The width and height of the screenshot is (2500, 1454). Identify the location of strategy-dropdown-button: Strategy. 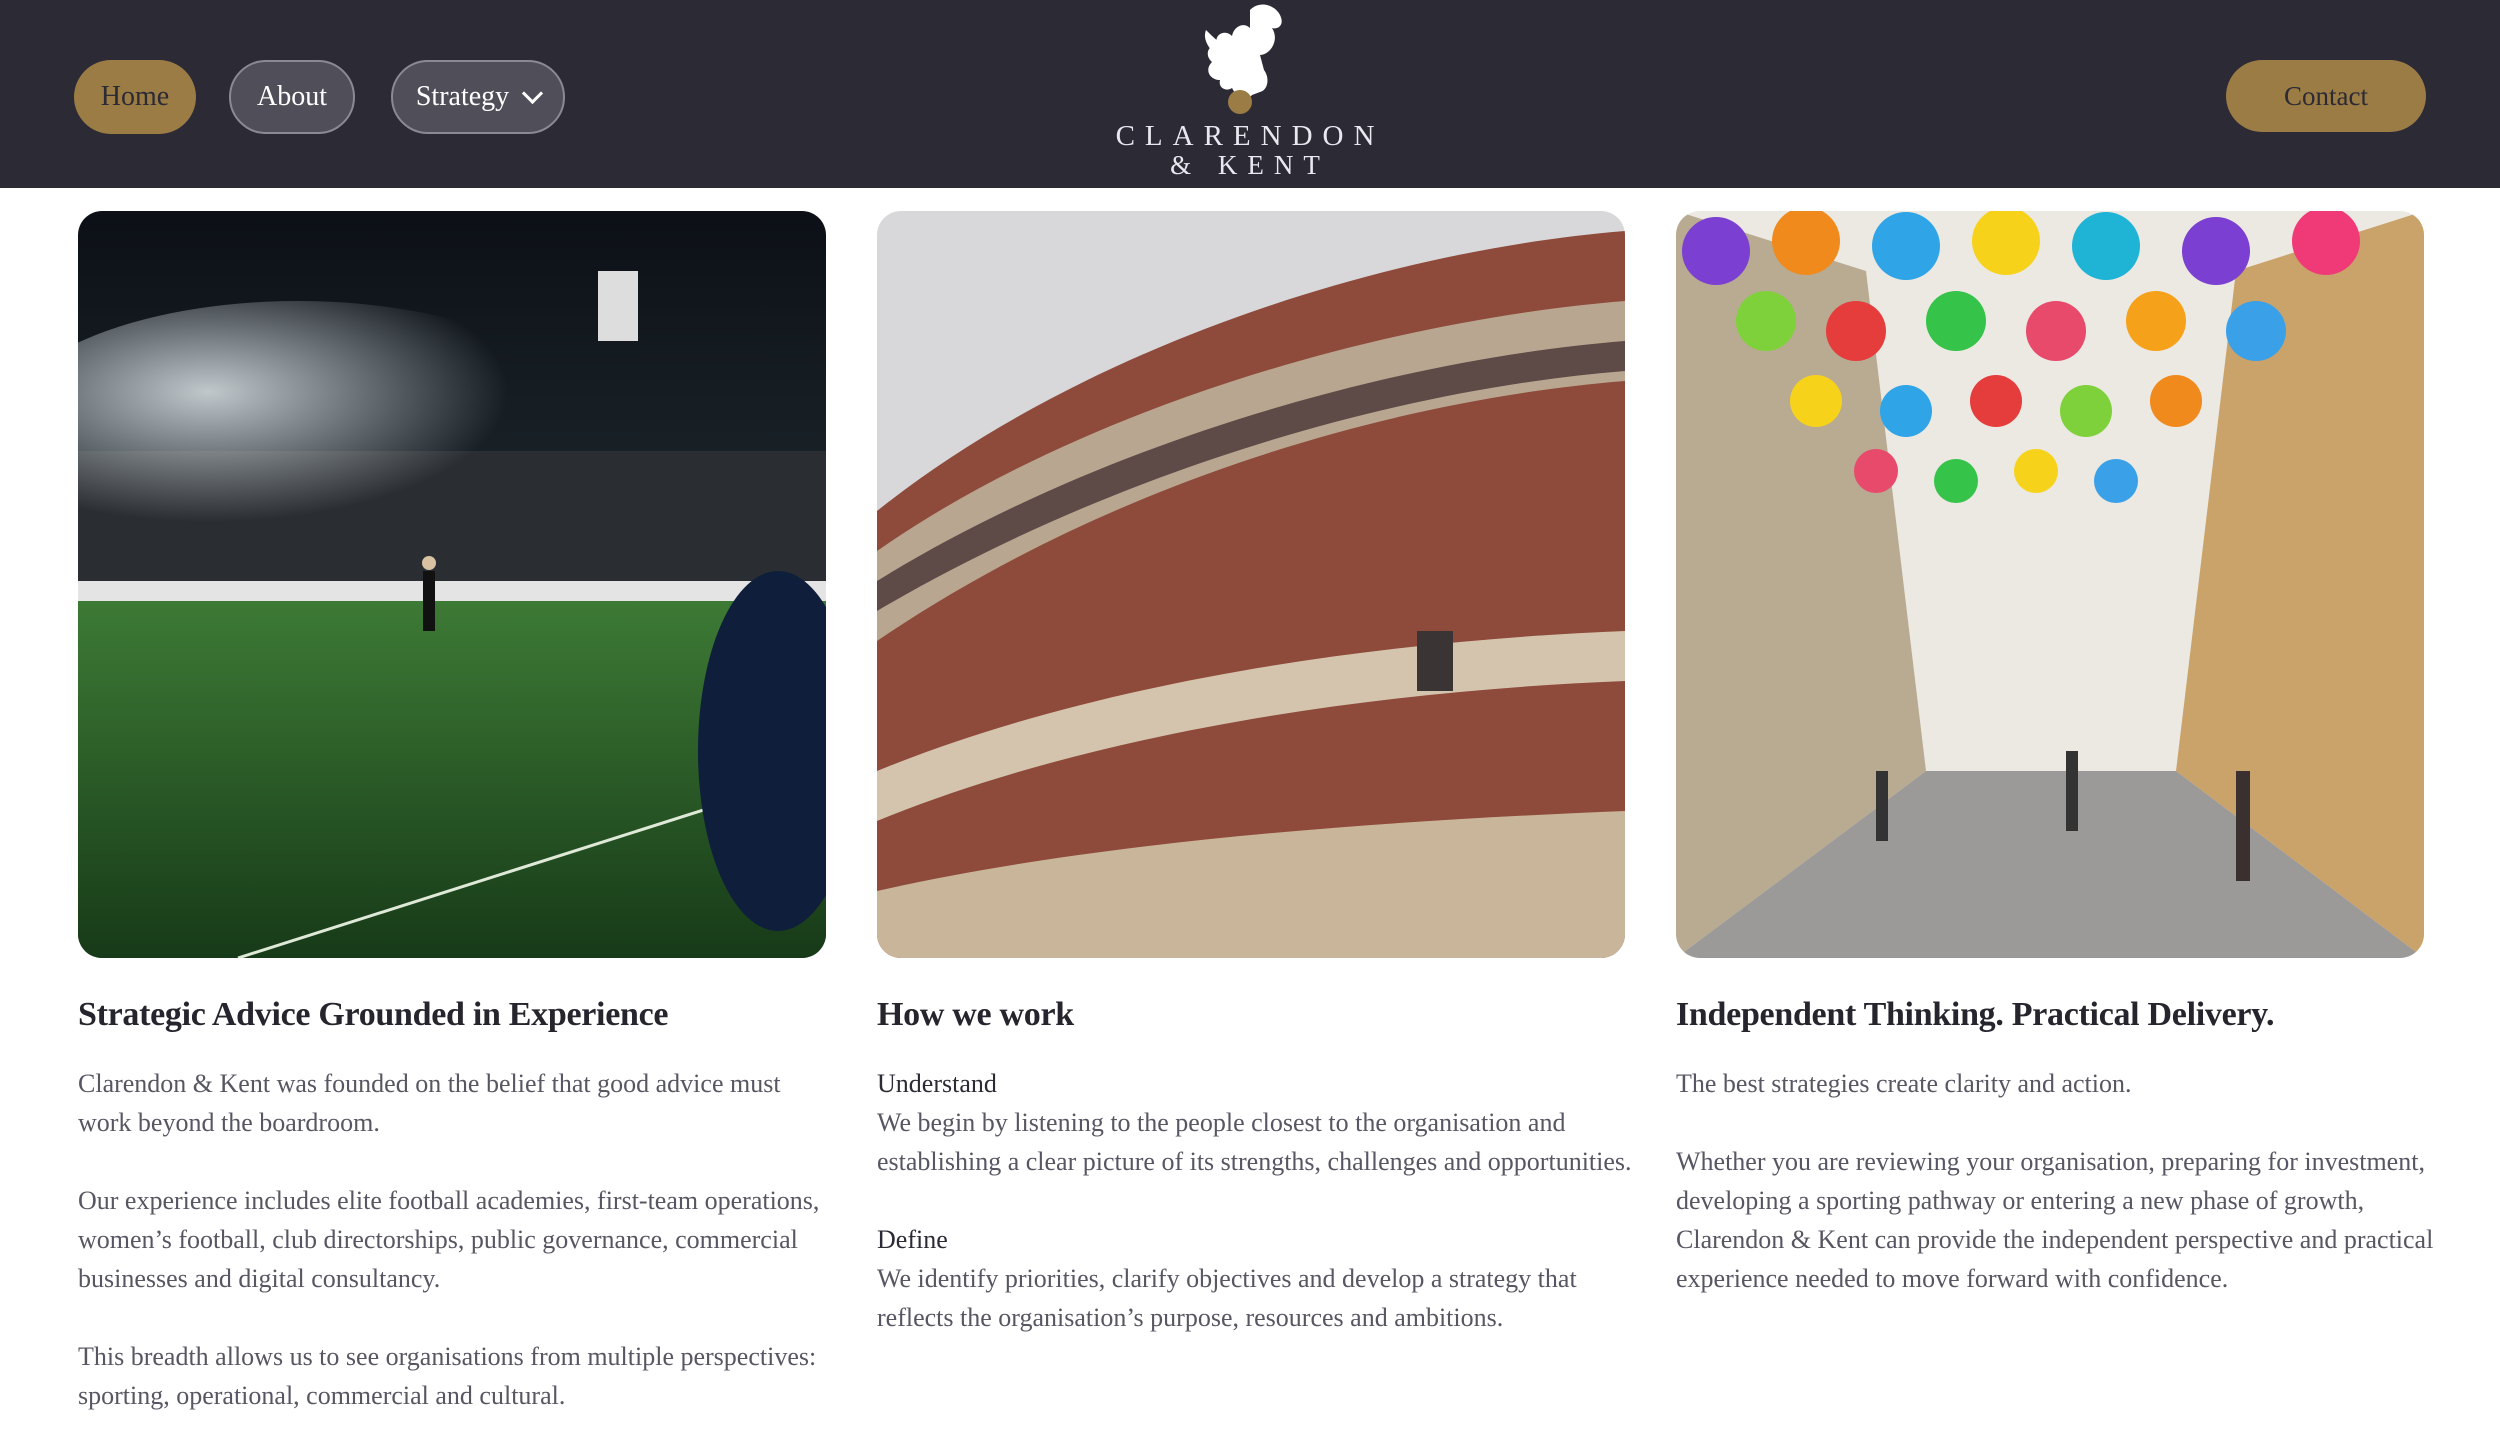
(478, 97).